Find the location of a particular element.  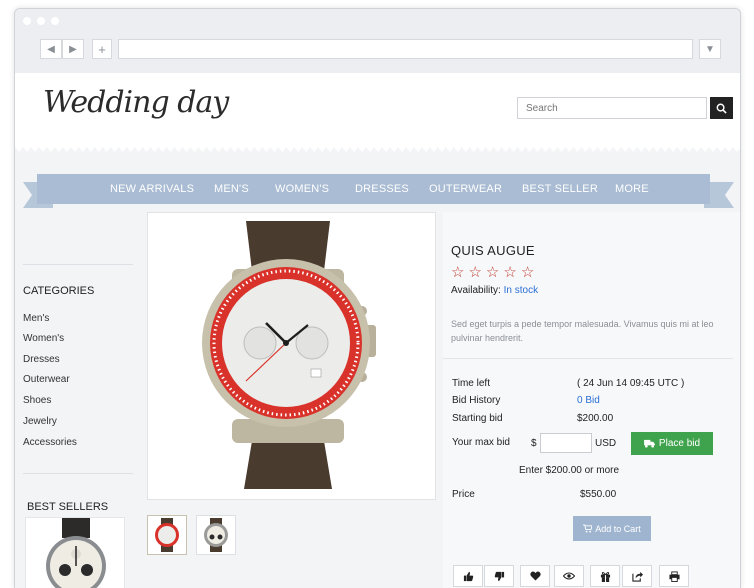

min-bid-hint: Enter $200.00 or more is located at coordinates (569, 470).